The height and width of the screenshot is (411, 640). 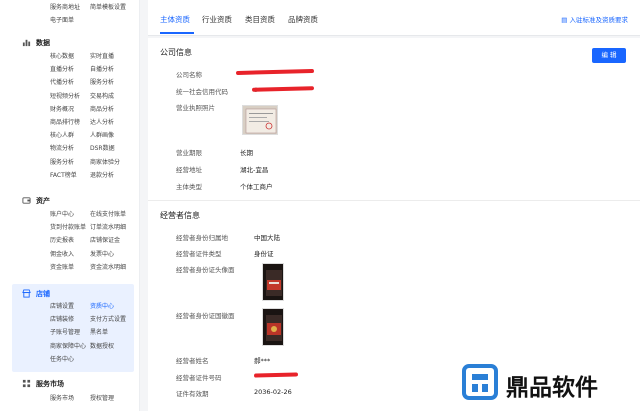 I want to click on sidebar-item-data: 人群画像, so click(x=102, y=134).